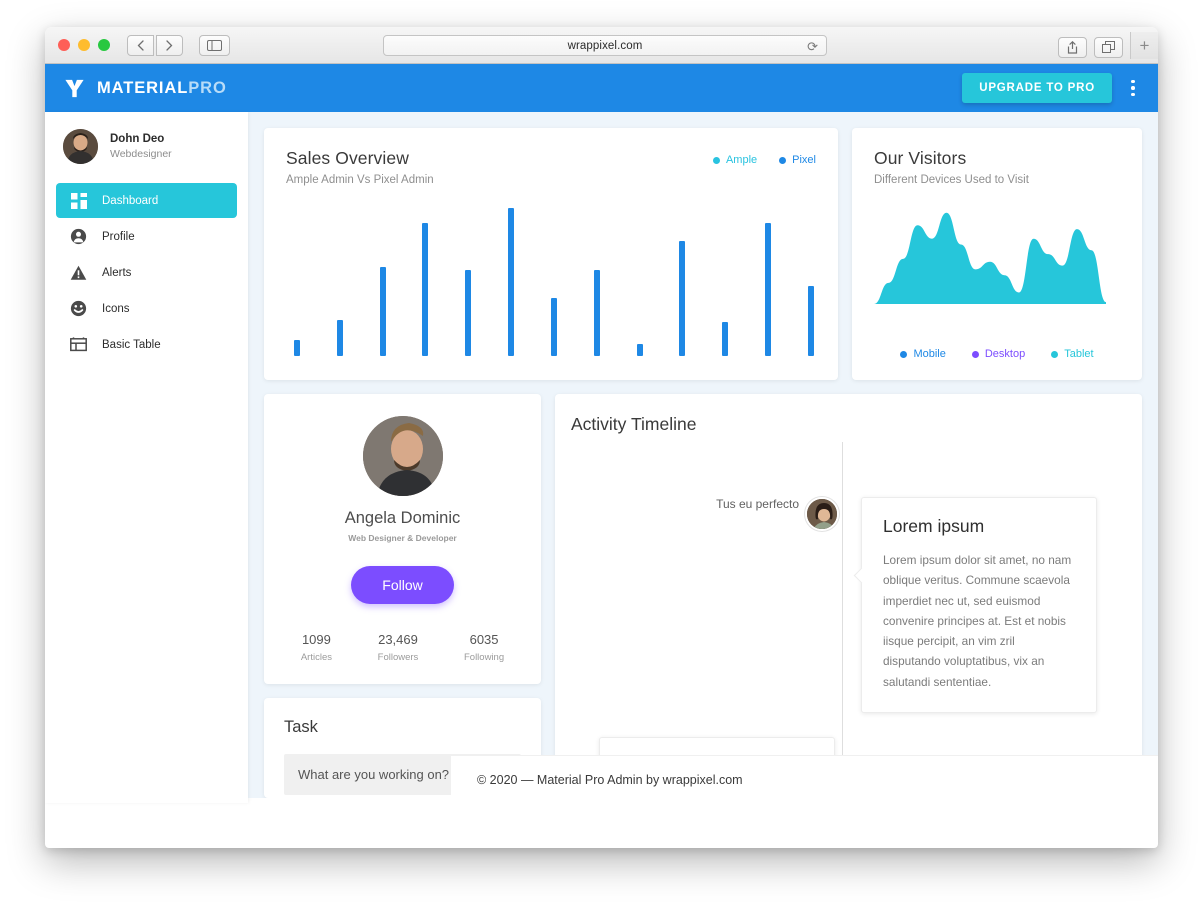 Image resolution: width=1200 pixels, height=909 pixels. Describe the element at coordinates (207, 87) in the screenshot. I see `logo-secondary-text: PRO` at that location.